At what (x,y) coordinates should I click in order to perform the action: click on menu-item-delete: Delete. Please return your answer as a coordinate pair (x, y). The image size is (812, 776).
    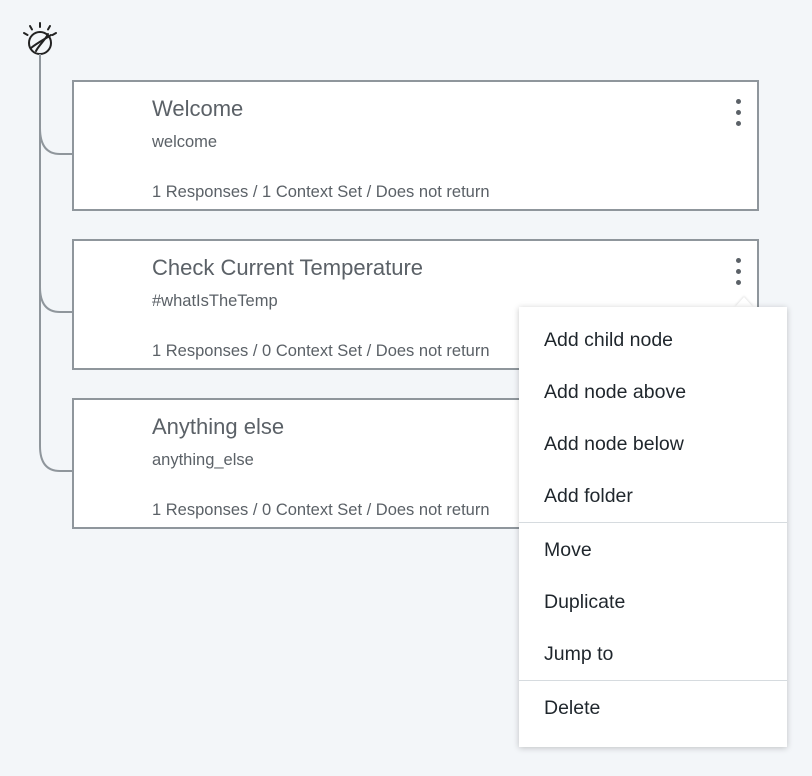
    Looking at the image, I should click on (653, 708).